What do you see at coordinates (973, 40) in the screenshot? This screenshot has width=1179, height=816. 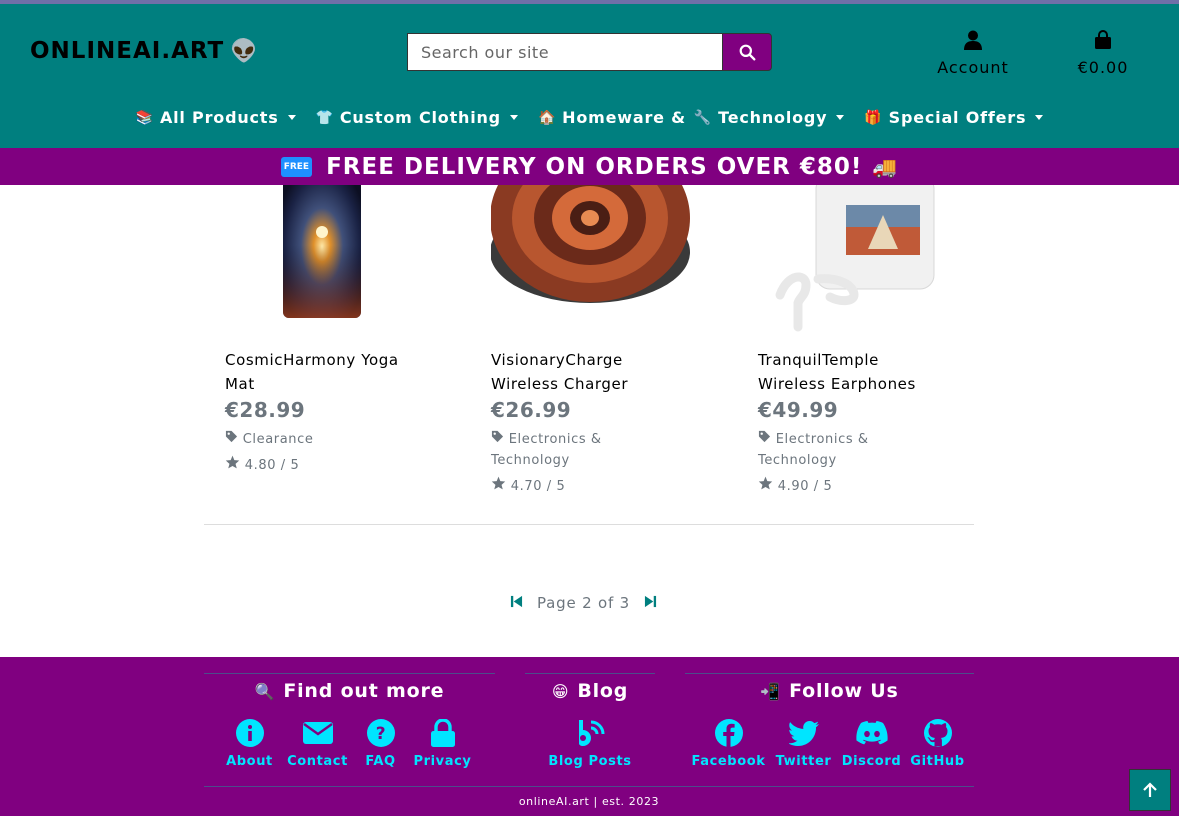 I see `user-icon` at bounding box center [973, 40].